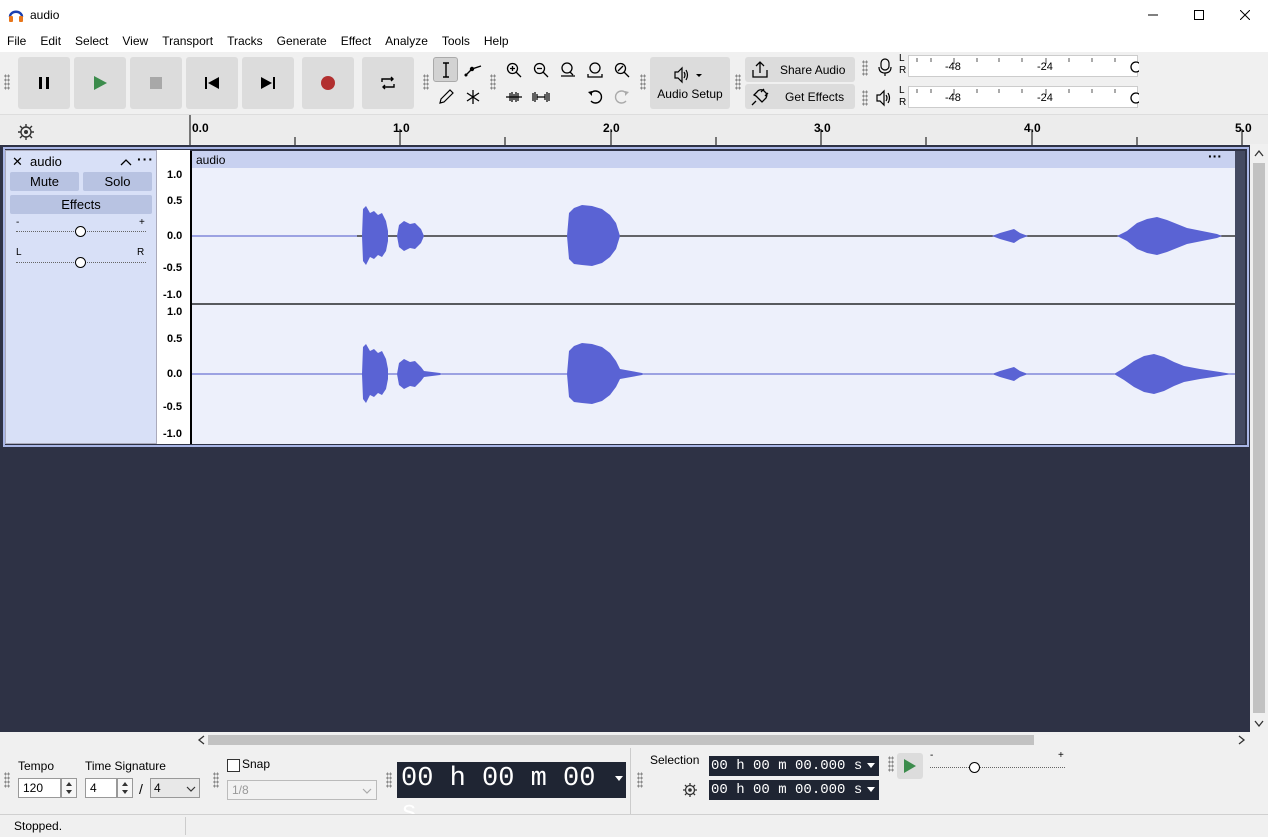  I want to click on draw-tool-button, so click(445, 96).